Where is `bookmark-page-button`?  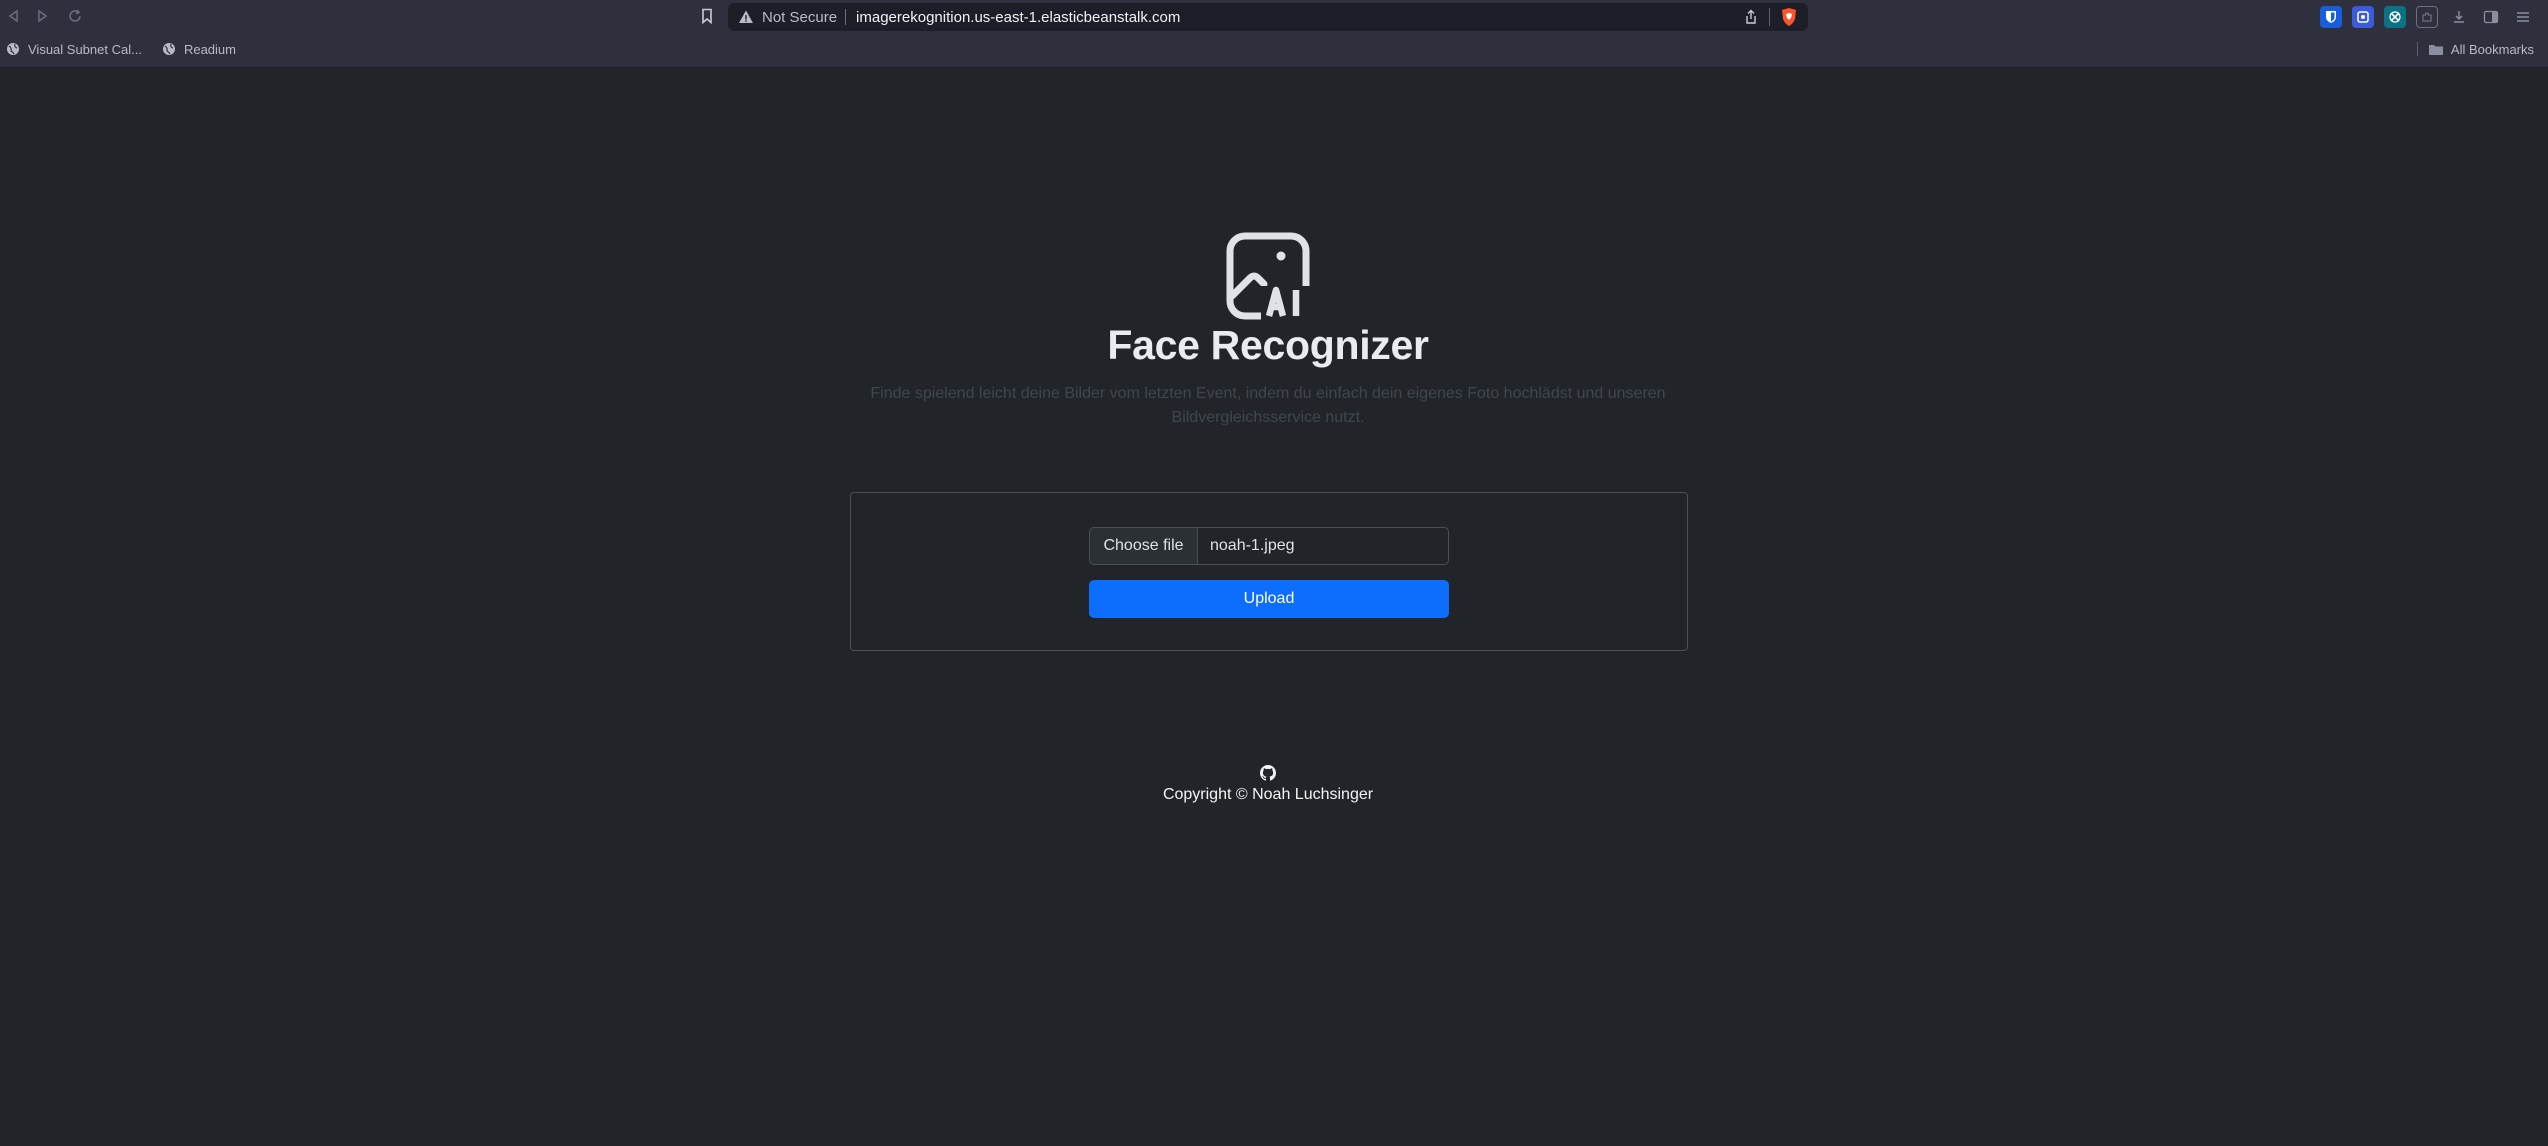
bookmark-page-button is located at coordinates (707, 16).